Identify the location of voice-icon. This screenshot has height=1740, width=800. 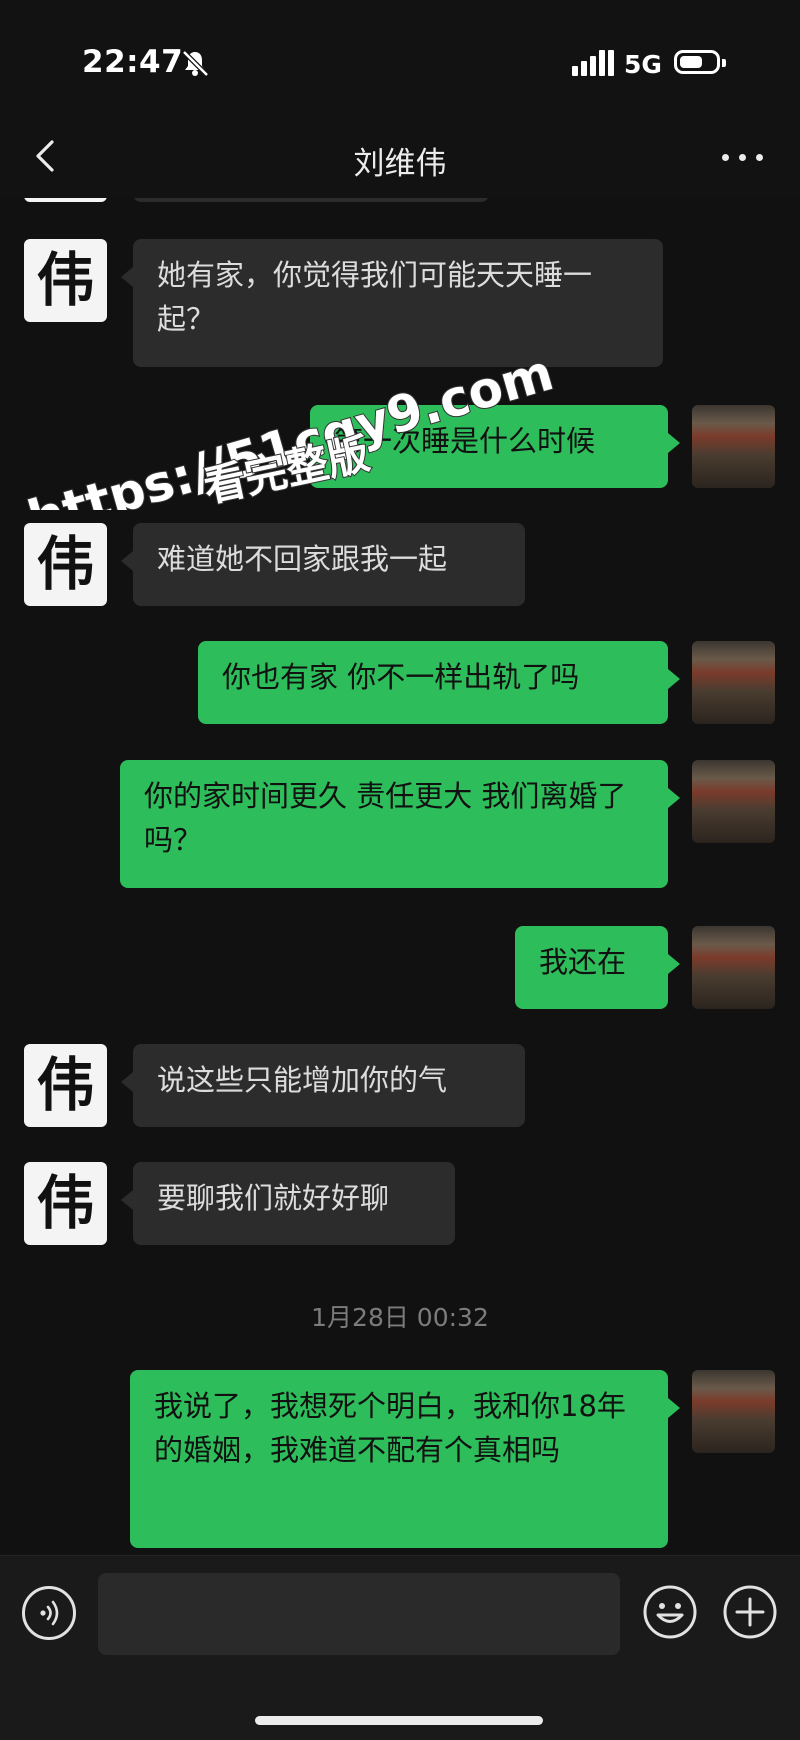
(49, 1613).